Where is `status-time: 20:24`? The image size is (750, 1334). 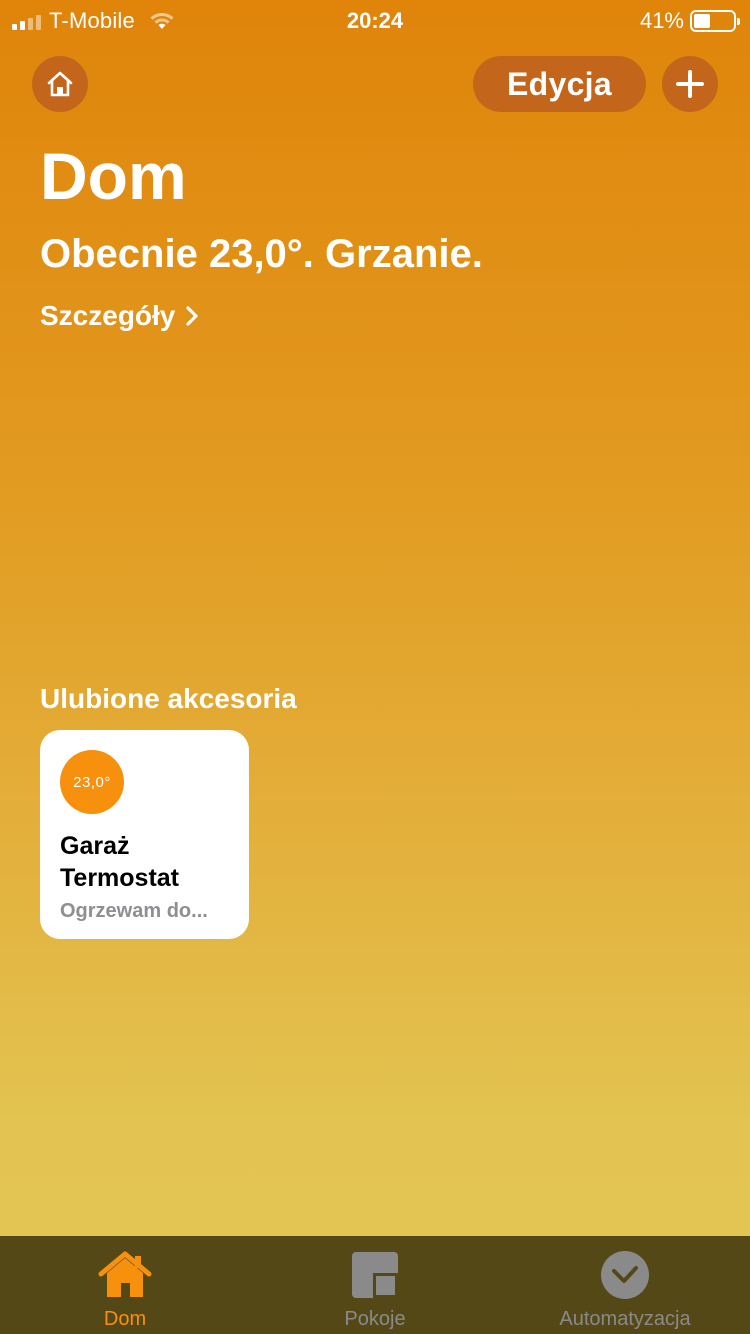 status-time: 20:24 is located at coordinates (375, 20).